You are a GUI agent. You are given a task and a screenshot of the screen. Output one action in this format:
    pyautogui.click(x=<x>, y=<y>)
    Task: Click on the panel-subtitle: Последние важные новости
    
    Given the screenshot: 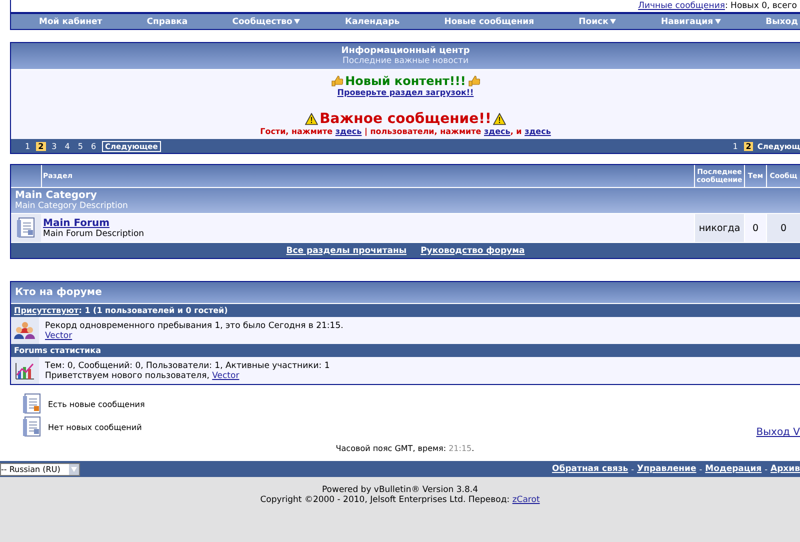 What is the action you would take?
    pyautogui.click(x=405, y=61)
    